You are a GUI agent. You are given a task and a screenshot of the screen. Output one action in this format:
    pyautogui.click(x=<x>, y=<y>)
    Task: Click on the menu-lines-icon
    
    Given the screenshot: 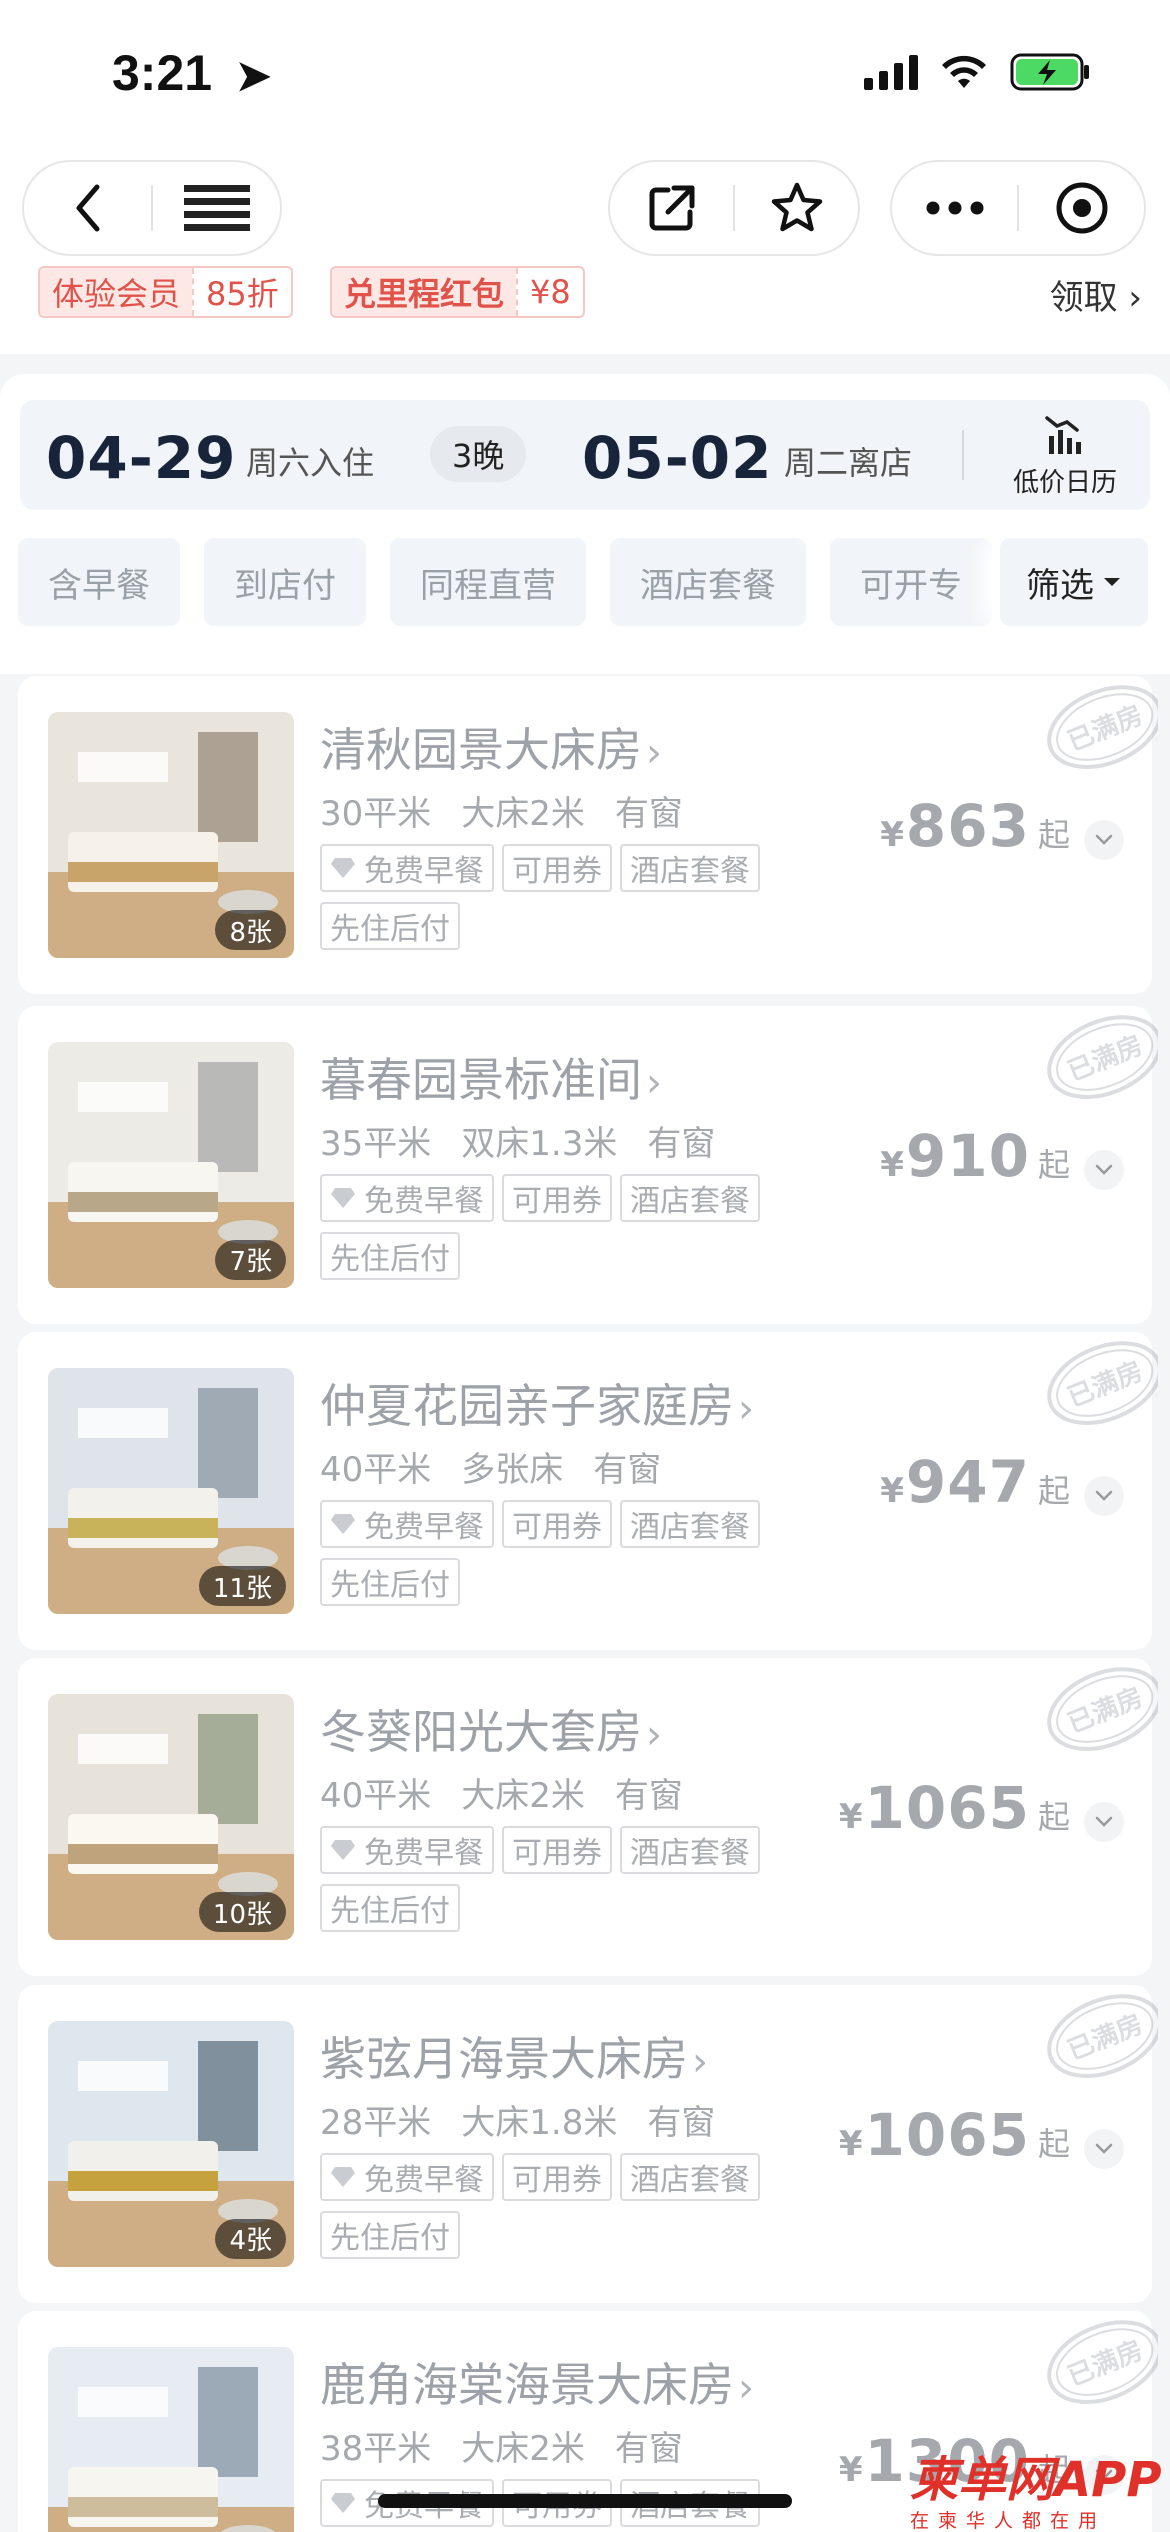 What is the action you would take?
    pyautogui.click(x=216, y=208)
    